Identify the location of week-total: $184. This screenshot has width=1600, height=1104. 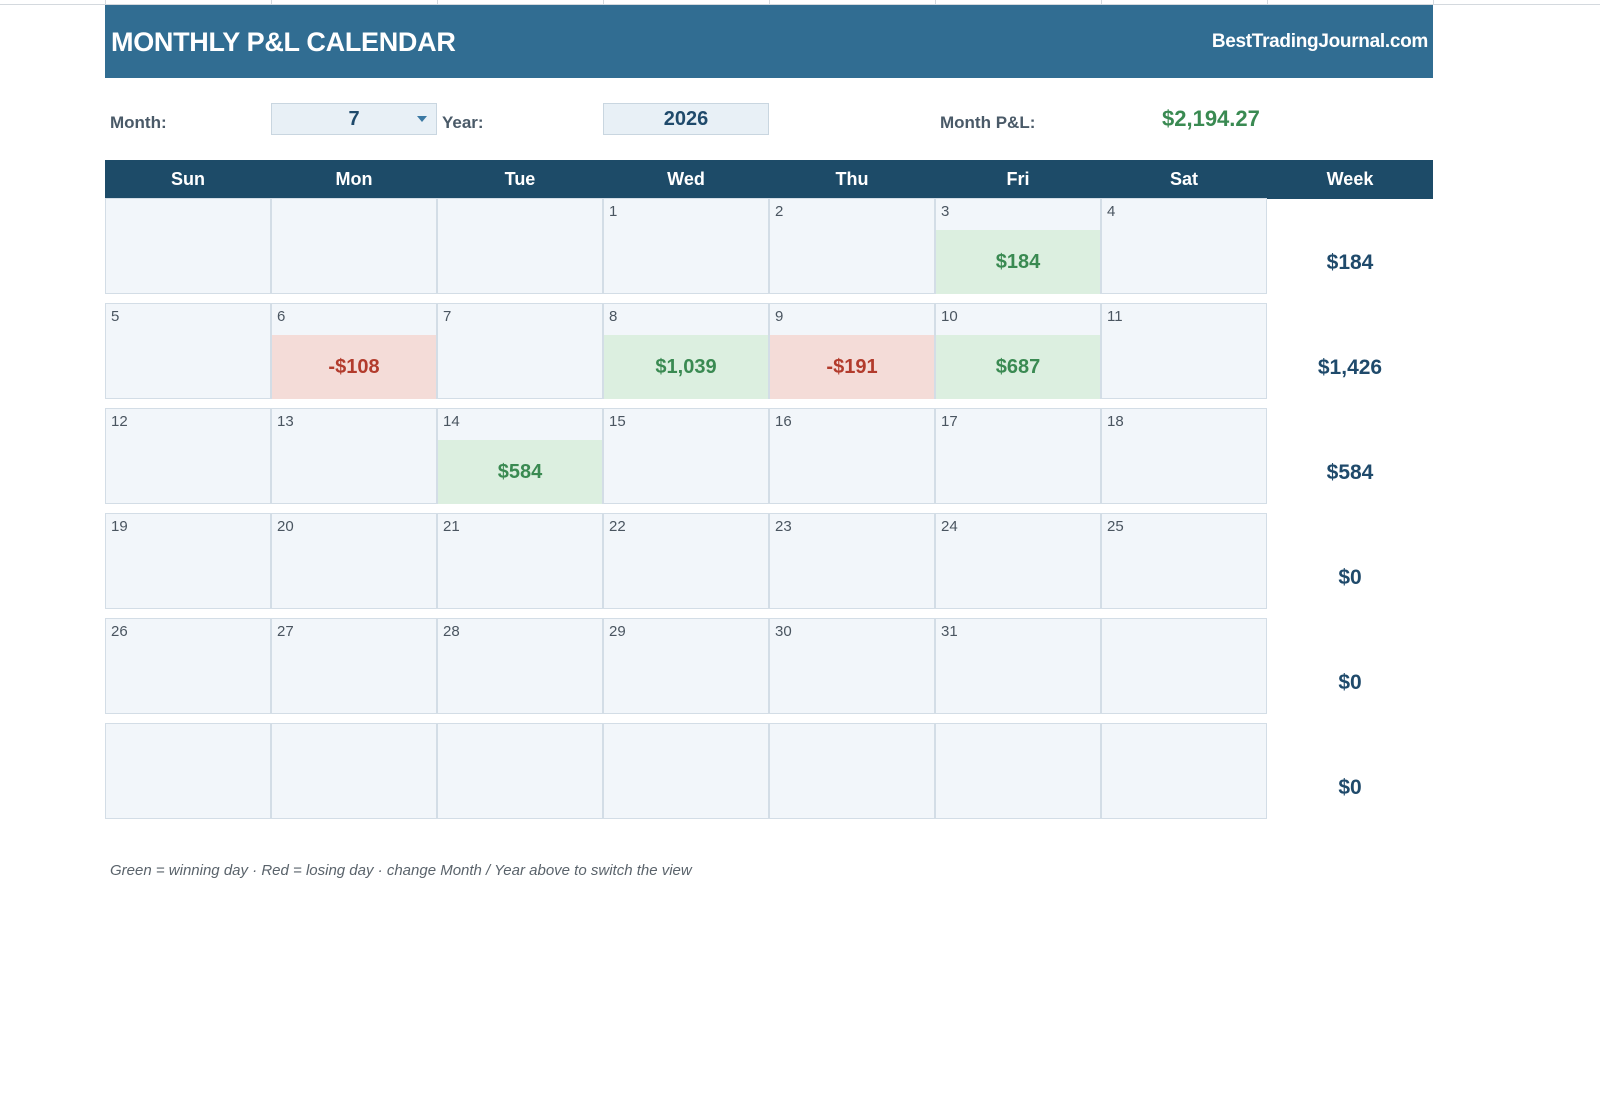
(1350, 262).